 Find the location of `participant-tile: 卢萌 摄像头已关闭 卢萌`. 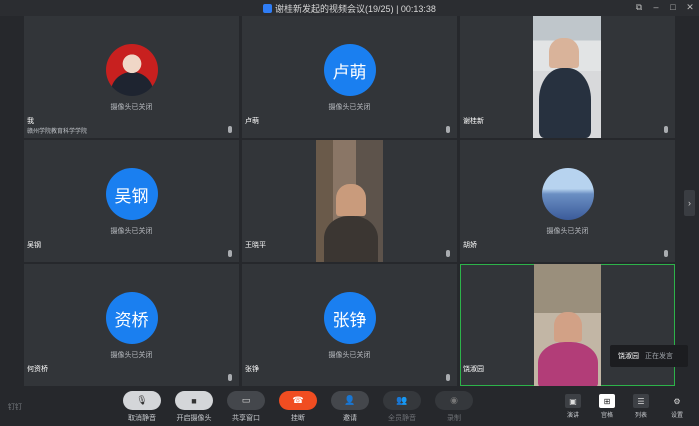

participant-tile: 卢萌 摄像头已关闭 卢萌 is located at coordinates (349, 77).